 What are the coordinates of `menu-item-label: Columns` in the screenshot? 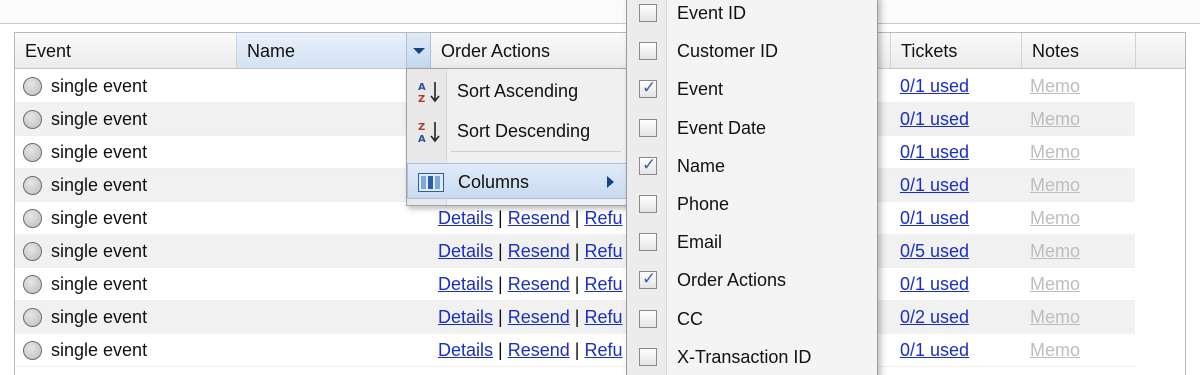 It's located at (494, 182).